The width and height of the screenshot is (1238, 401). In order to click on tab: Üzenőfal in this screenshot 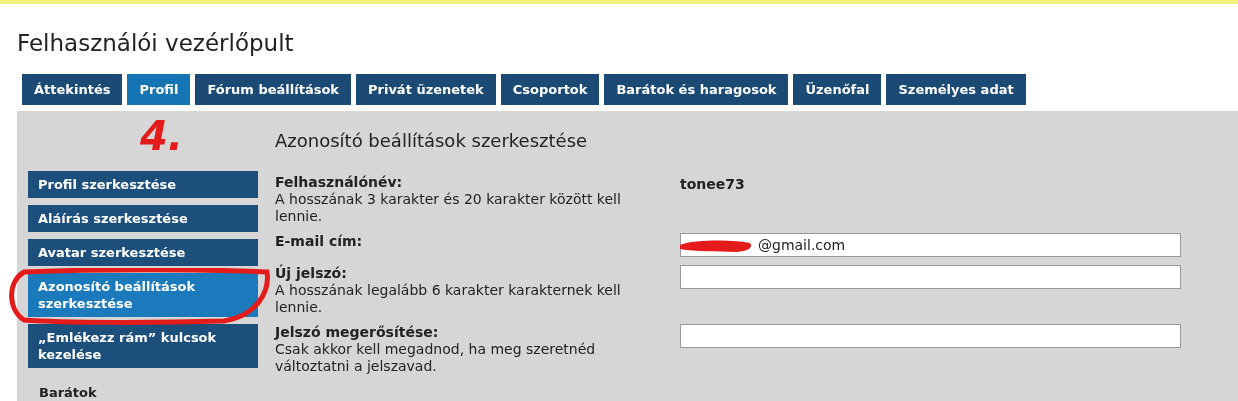, I will do `click(837, 89)`.